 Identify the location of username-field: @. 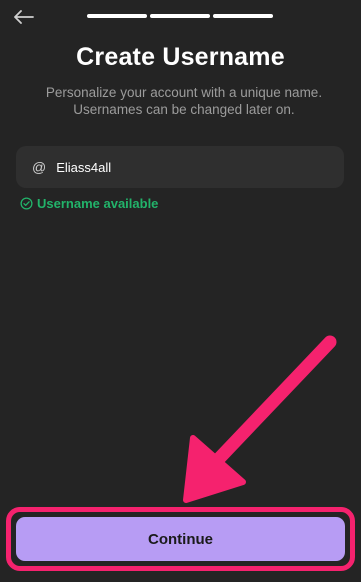
(180, 167).